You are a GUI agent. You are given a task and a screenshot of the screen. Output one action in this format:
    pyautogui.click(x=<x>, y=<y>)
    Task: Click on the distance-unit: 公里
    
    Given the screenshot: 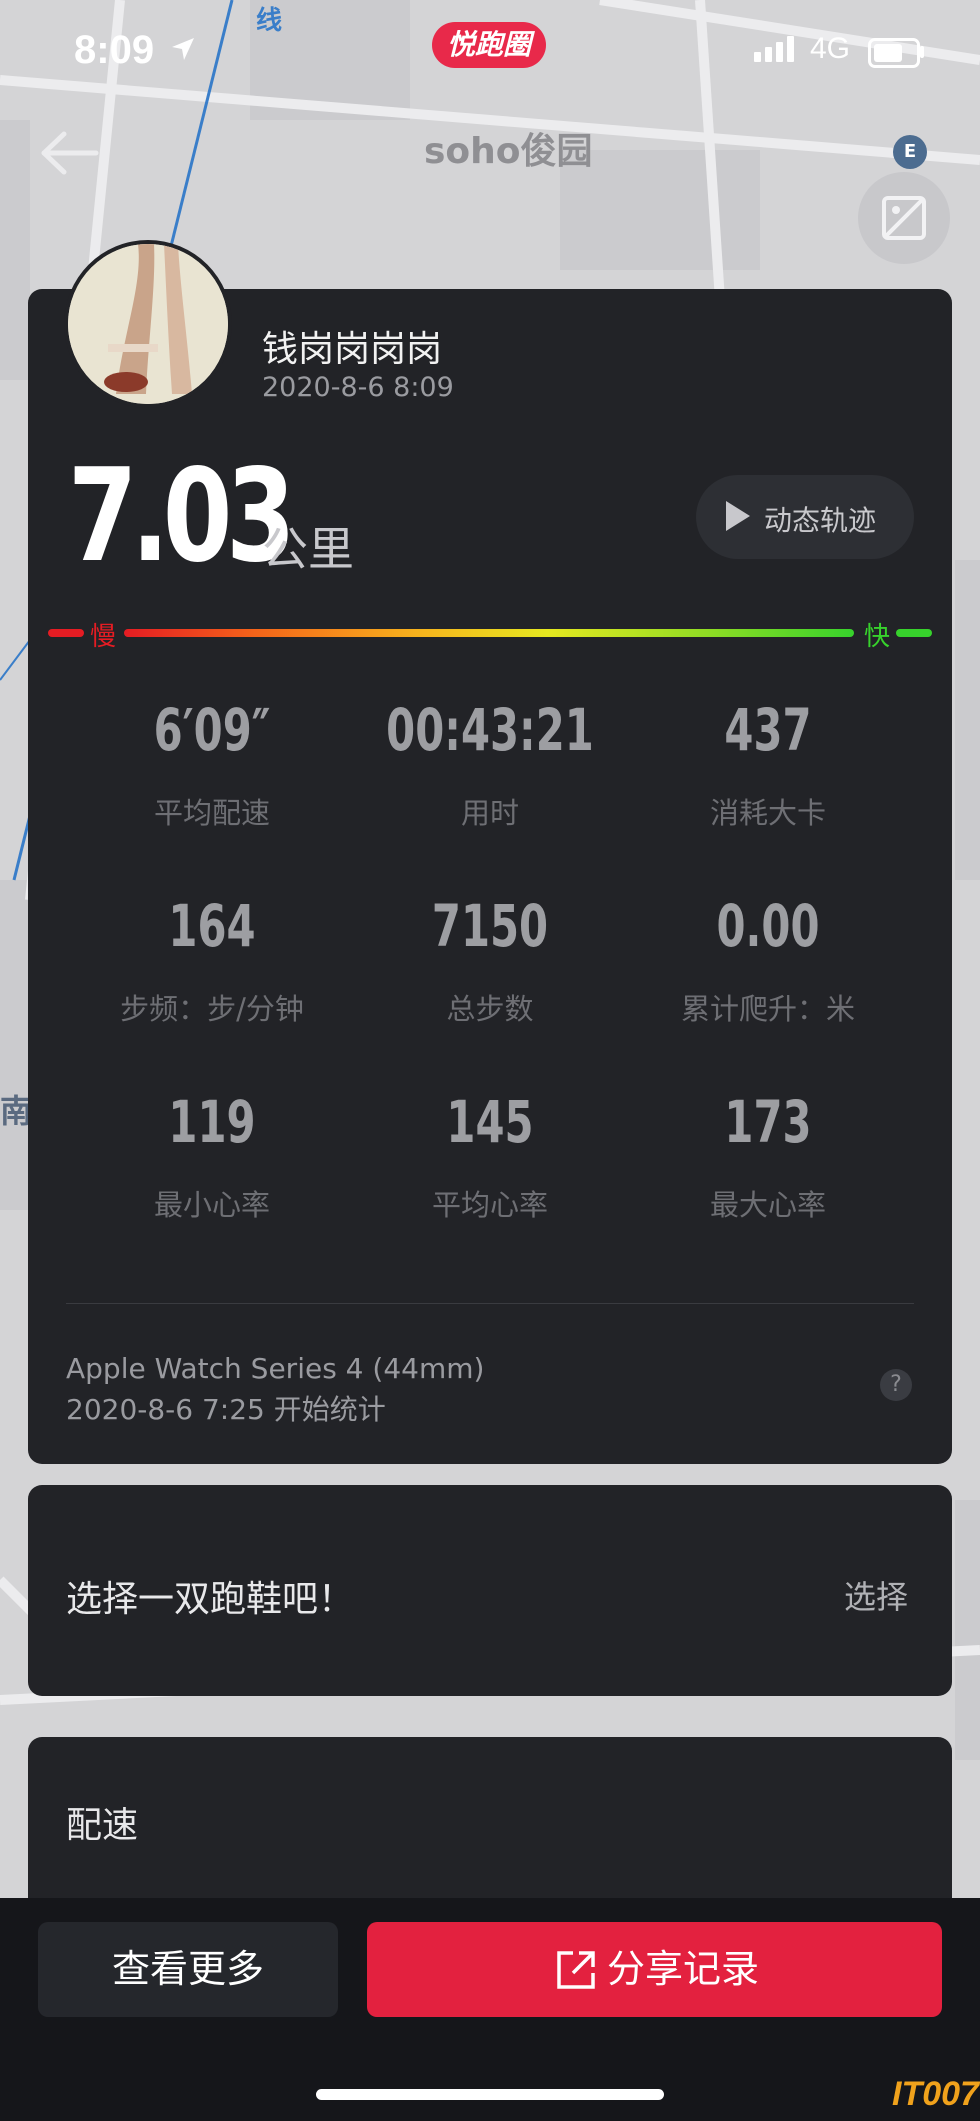 What is the action you would take?
    pyautogui.click(x=308, y=549)
    